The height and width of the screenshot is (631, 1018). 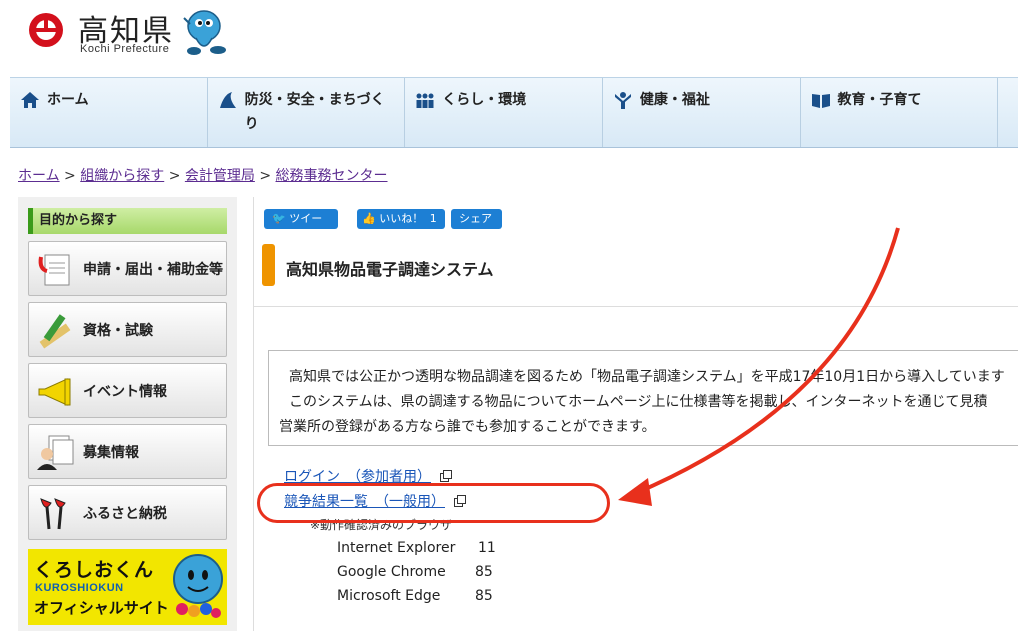 What do you see at coordinates (268, 265) in the screenshot?
I see `title-accent-bar` at bounding box center [268, 265].